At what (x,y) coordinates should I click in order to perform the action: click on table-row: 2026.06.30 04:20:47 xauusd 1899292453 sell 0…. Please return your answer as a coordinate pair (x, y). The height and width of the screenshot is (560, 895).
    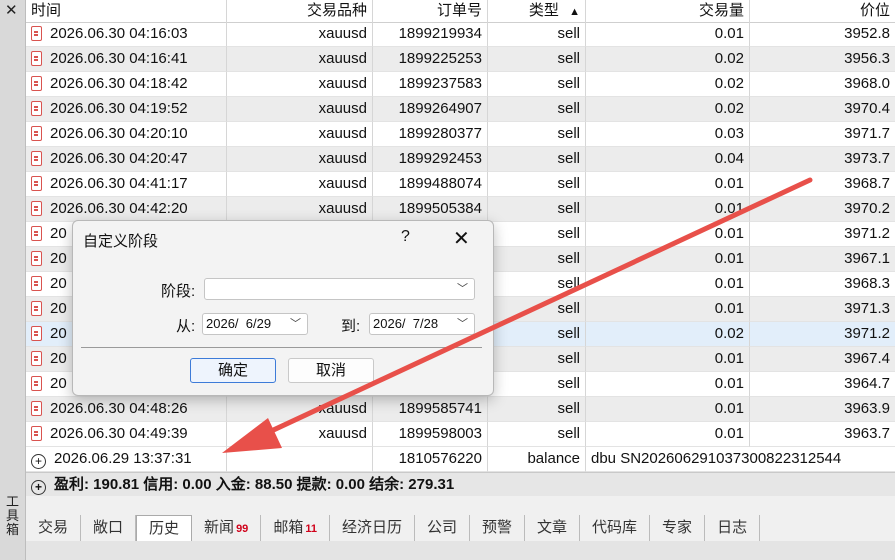
    Looking at the image, I should click on (460, 159).